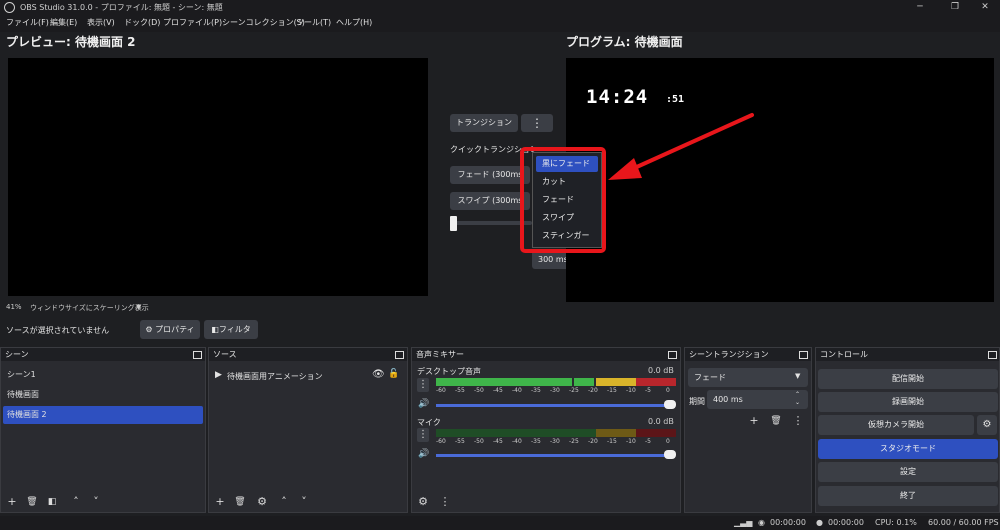 Image resolution: width=1000 pixels, height=530 pixels. What do you see at coordinates (354, 22) in the screenshot?
I see `menu-help: ヘルプ(H)` at bounding box center [354, 22].